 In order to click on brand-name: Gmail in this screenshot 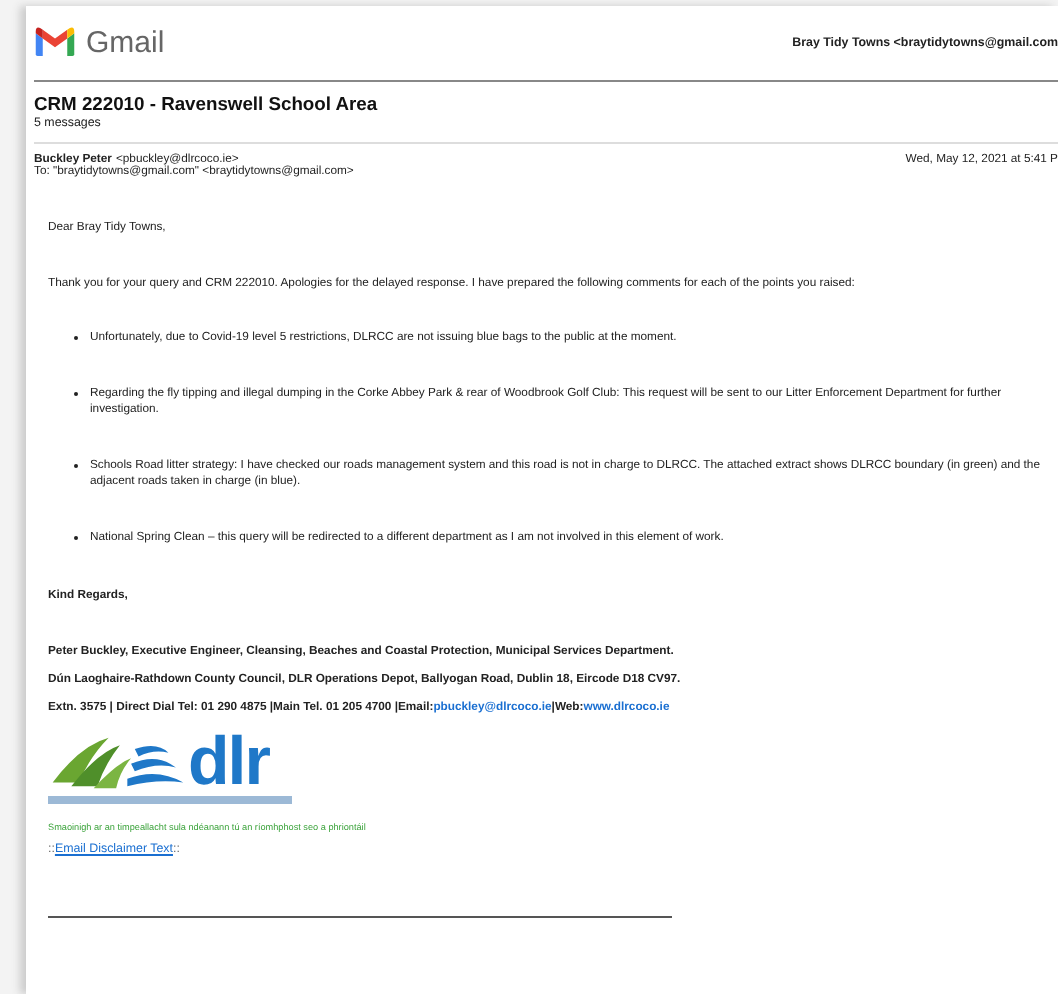, I will do `click(125, 42)`.